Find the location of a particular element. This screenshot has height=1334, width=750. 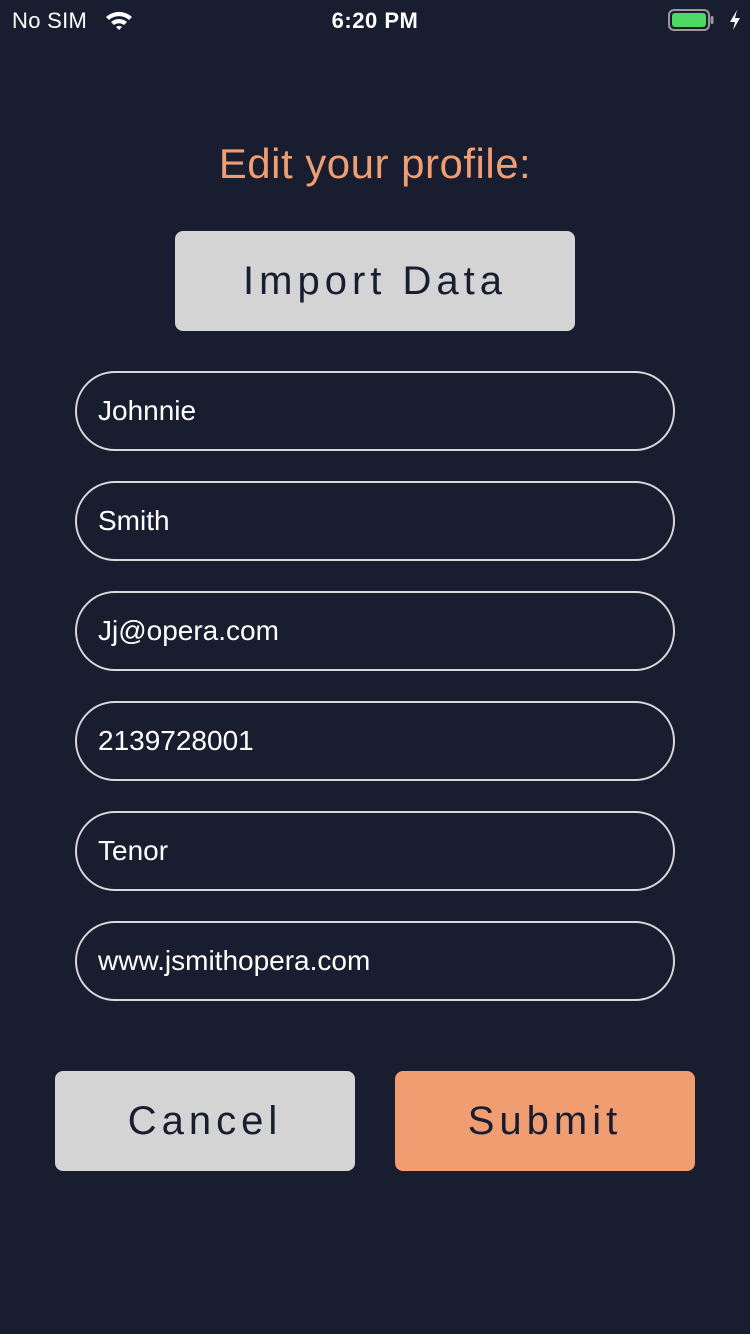

phone-field is located at coordinates (375, 741).